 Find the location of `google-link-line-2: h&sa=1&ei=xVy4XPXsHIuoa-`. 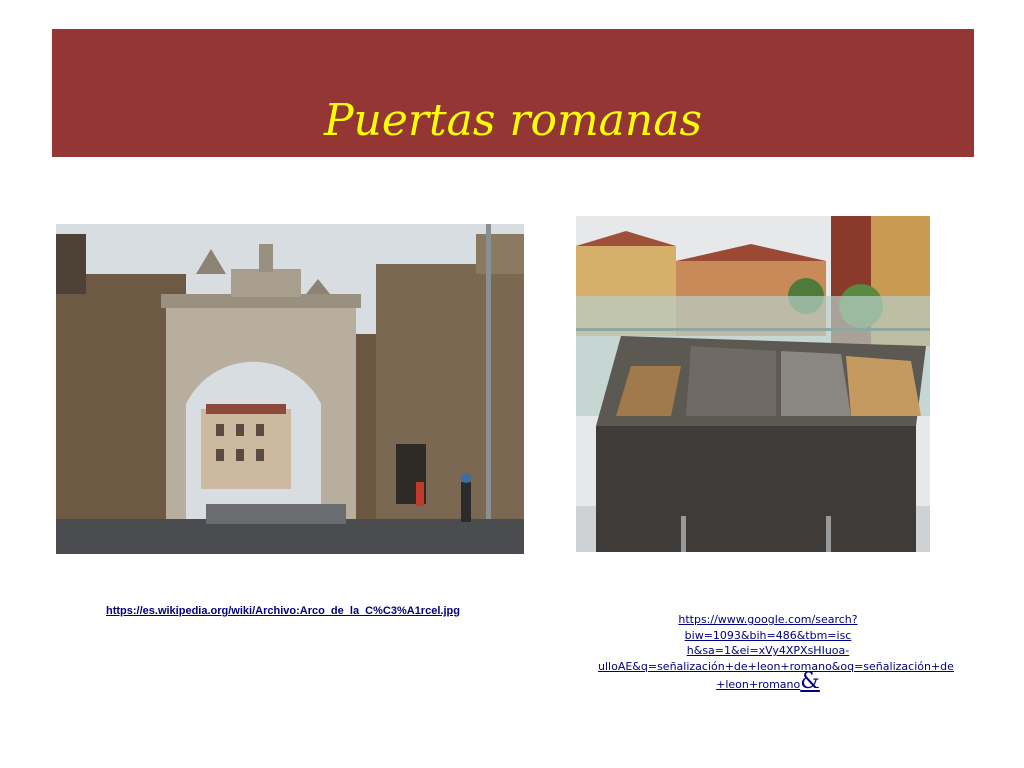

google-link-line-2: h&sa=1&ei=xVy4XPXsHIuoa- is located at coordinates (768, 650).